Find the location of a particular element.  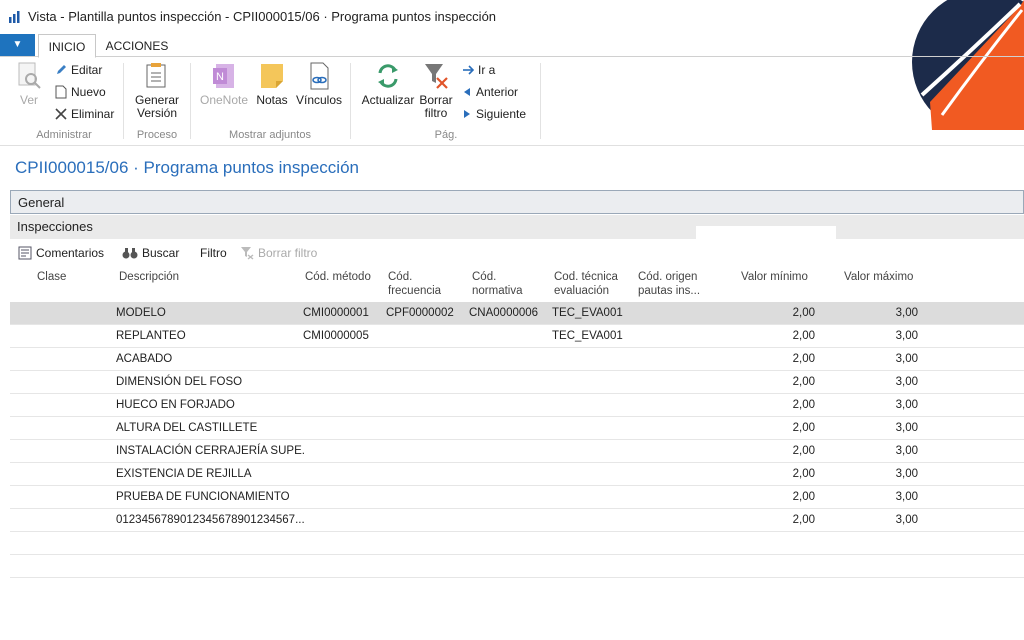

table-row: INSTALACIÓN CERRAJERÍA SUPE... 2,00 3,00 is located at coordinates (517, 451).